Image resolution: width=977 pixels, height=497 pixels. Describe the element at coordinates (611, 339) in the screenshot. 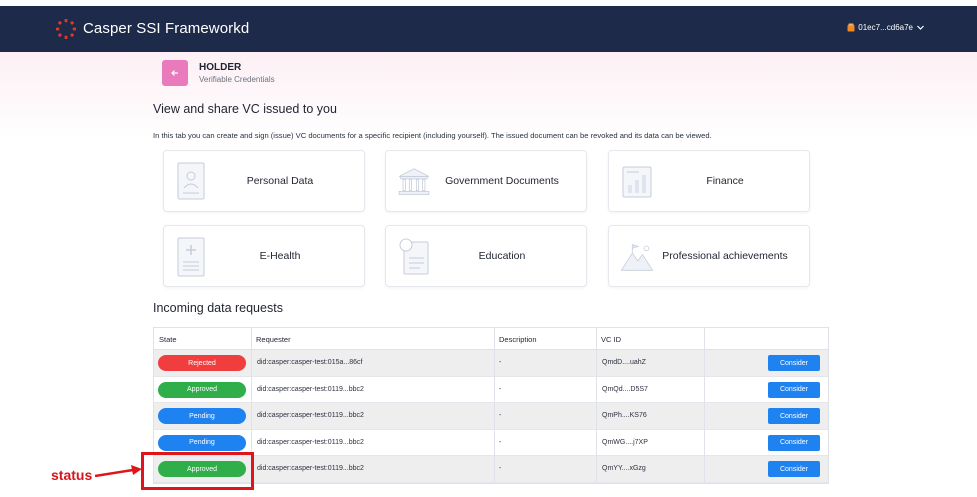

I see `column-header-vc-id: VC ID` at that location.